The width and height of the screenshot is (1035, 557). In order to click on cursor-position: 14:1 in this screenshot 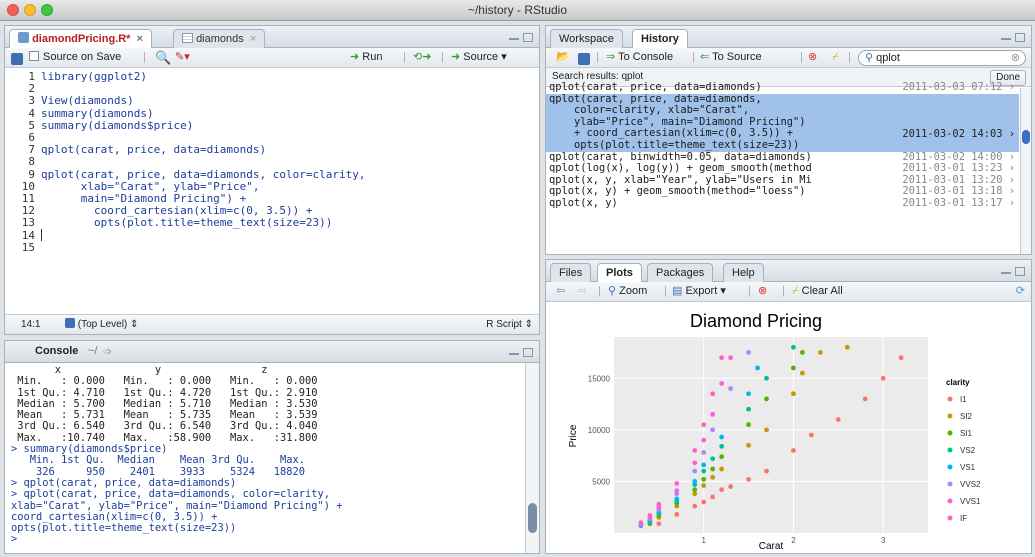, I will do `click(31, 324)`.